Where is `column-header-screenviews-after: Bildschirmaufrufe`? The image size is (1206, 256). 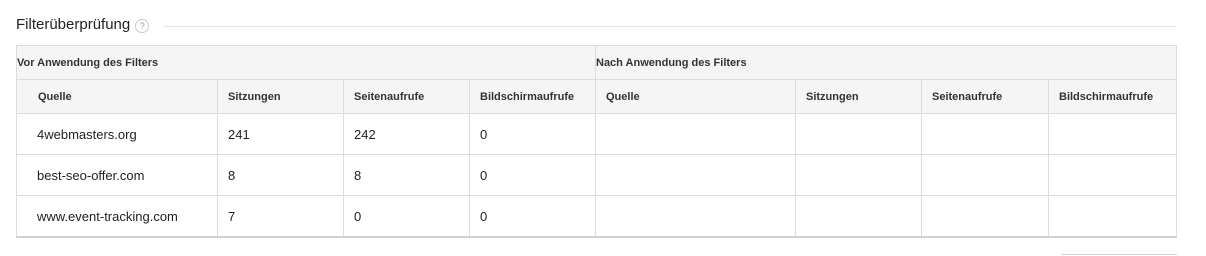
column-header-screenviews-after: Bildschirmaufrufe is located at coordinates (1112, 96).